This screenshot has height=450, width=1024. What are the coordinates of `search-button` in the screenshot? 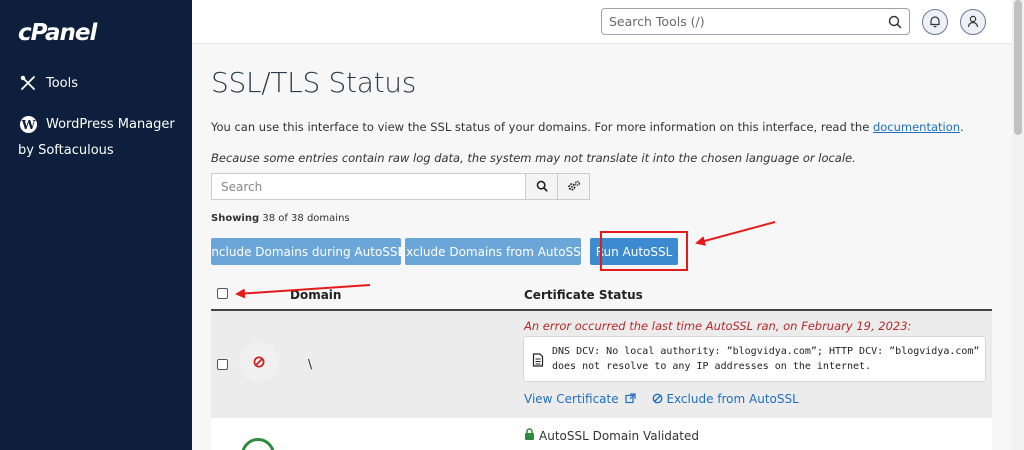 It's located at (541, 186).